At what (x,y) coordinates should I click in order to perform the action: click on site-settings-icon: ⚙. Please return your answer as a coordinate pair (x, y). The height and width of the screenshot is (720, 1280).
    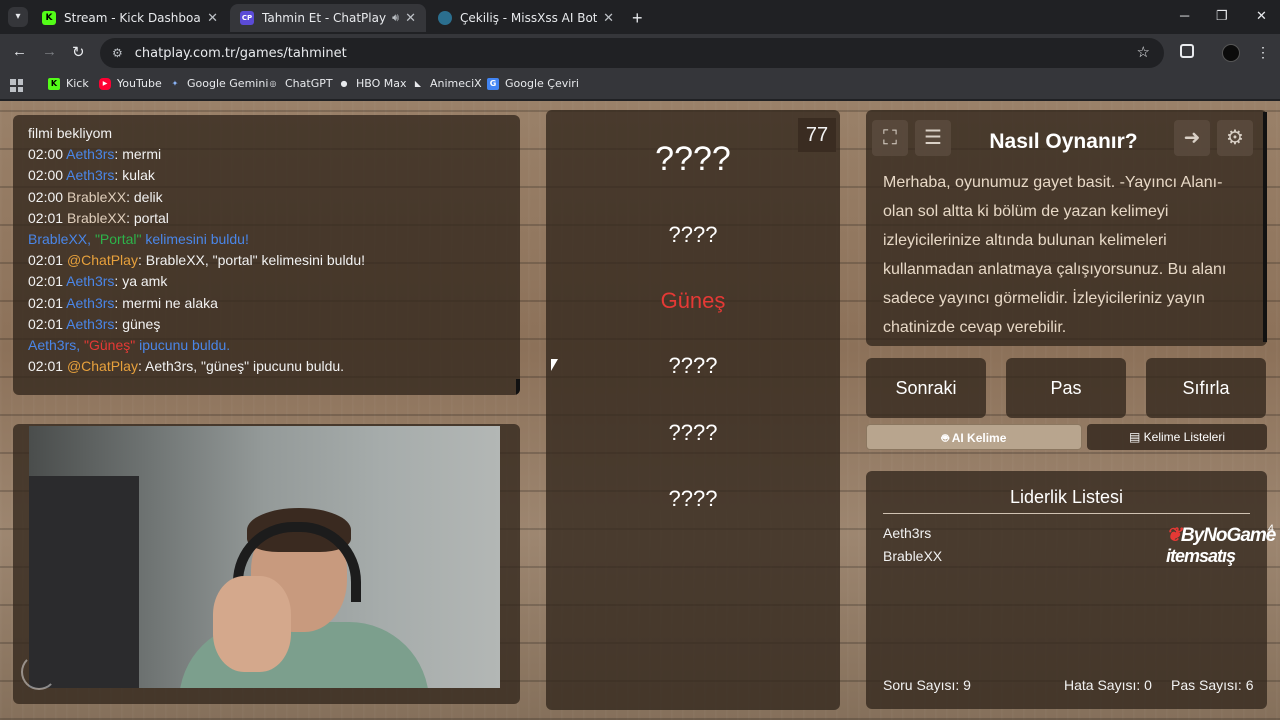
    Looking at the image, I should click on (117, 53).